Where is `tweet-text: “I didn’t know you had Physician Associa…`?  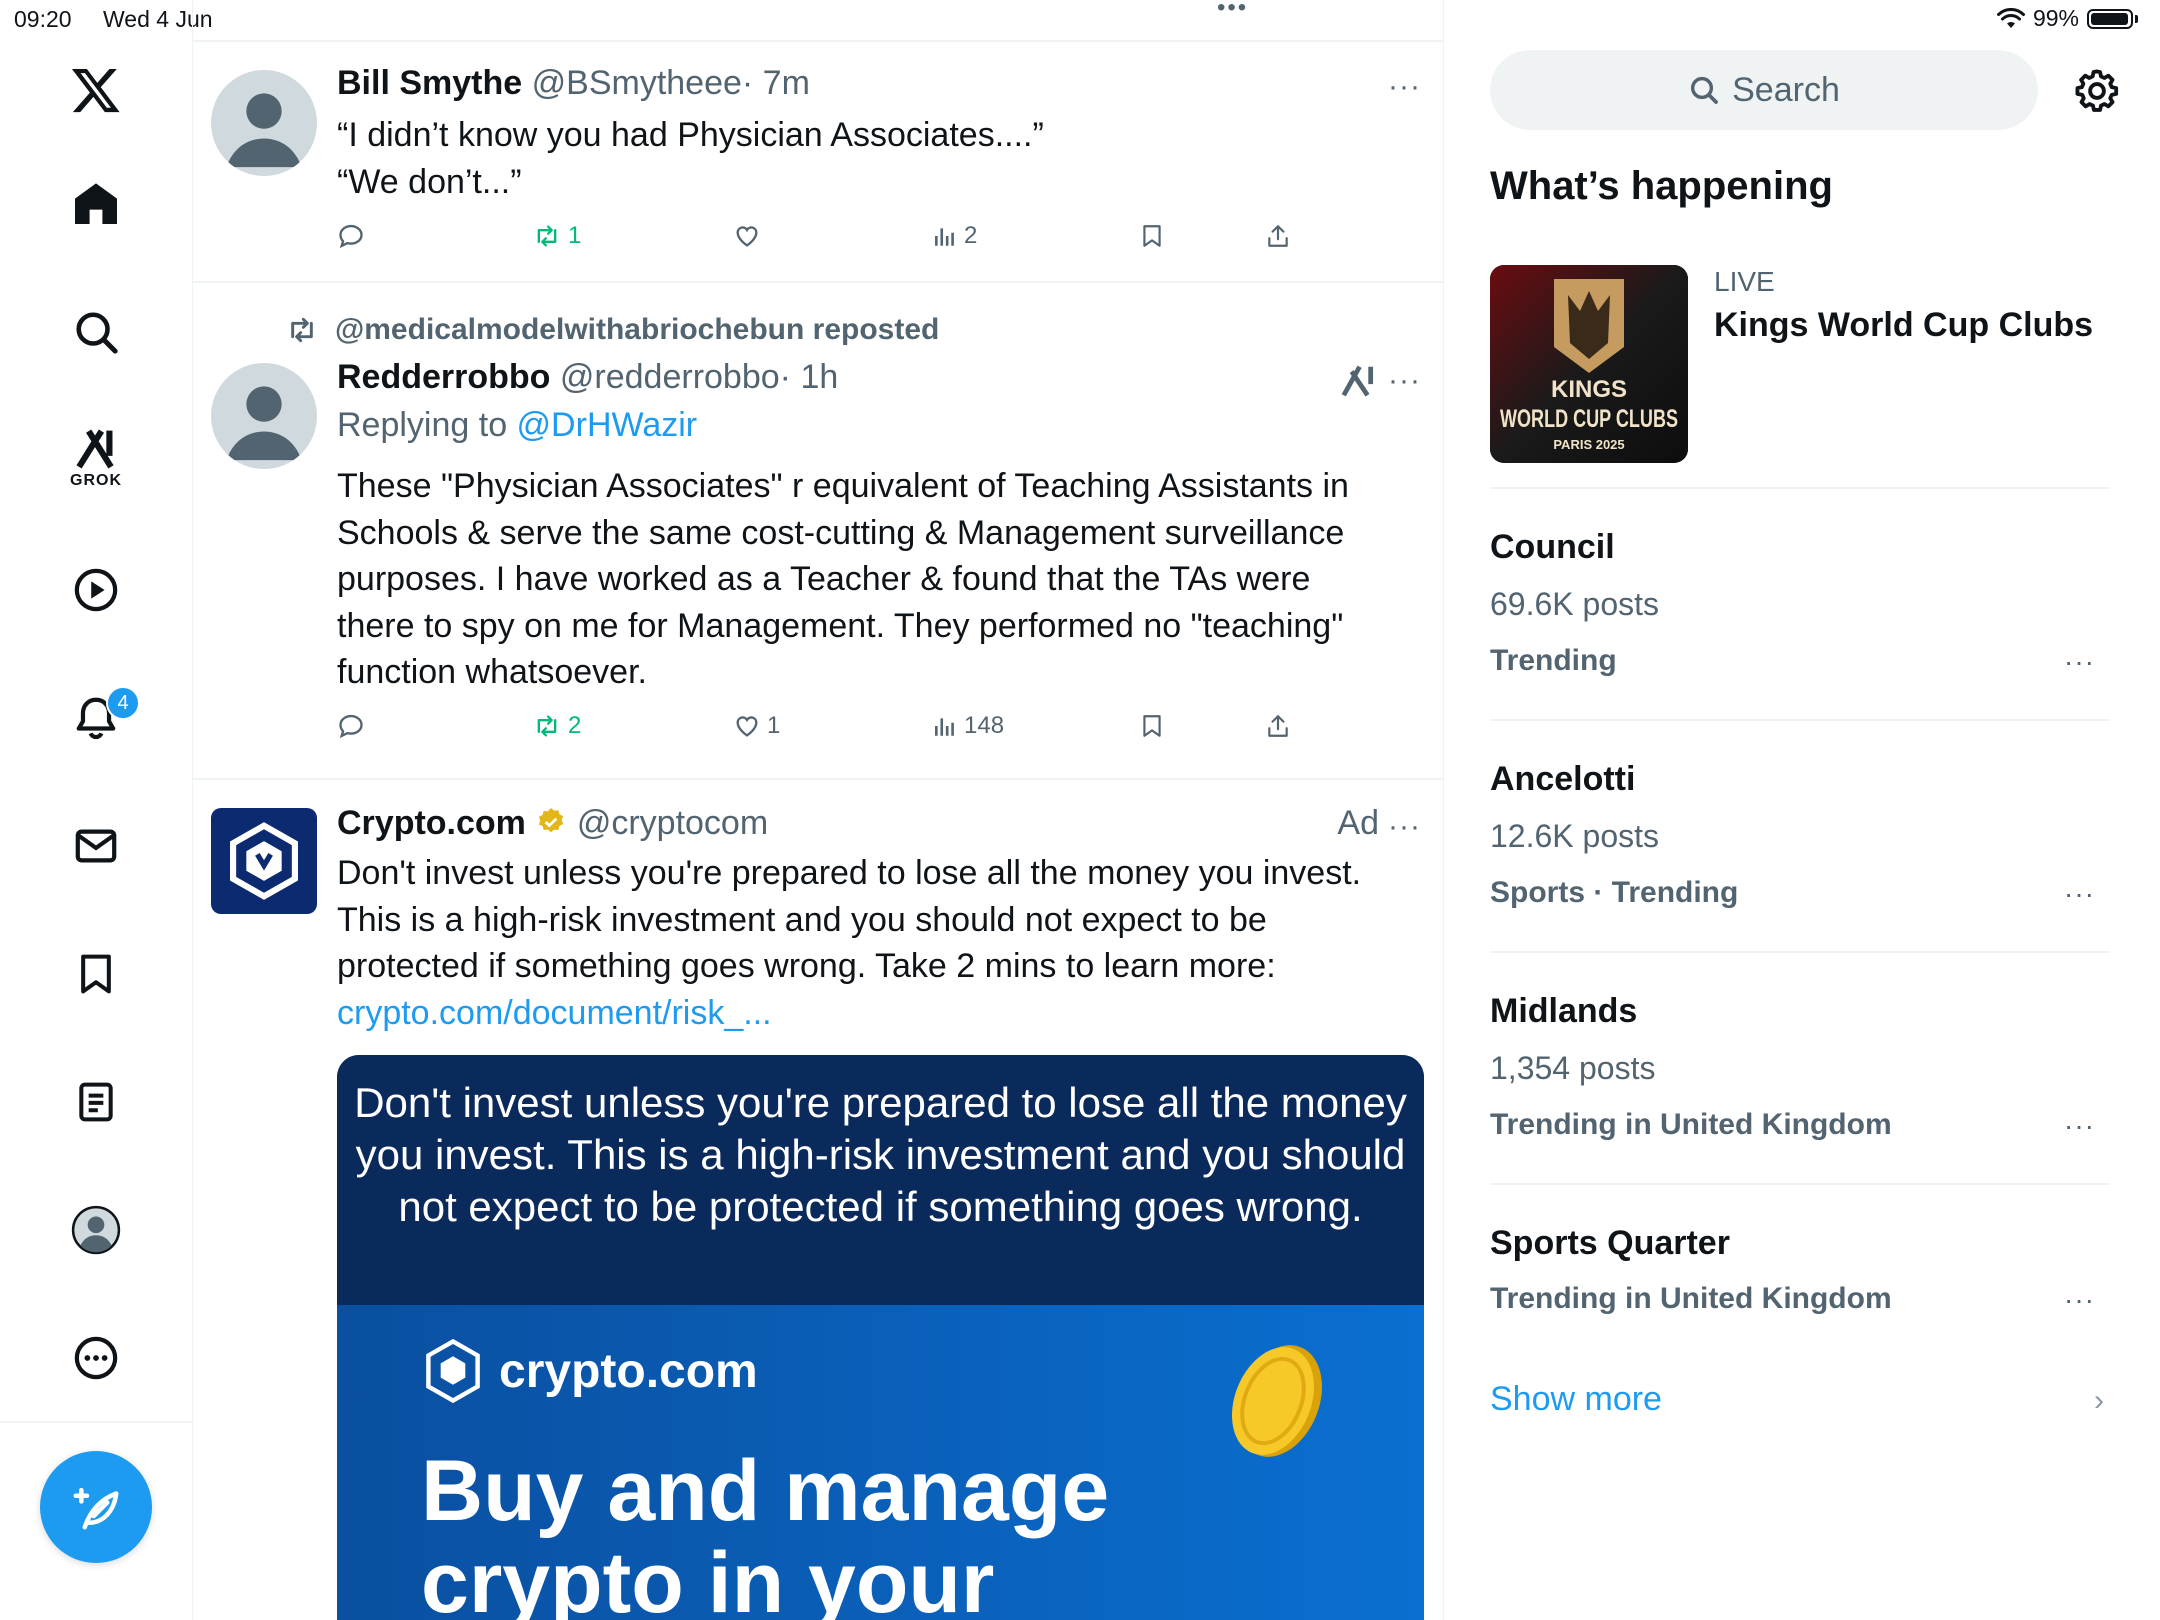 tweet-text: “I didn’t know you had Physician Associa… is located at coordinates (867, 158).